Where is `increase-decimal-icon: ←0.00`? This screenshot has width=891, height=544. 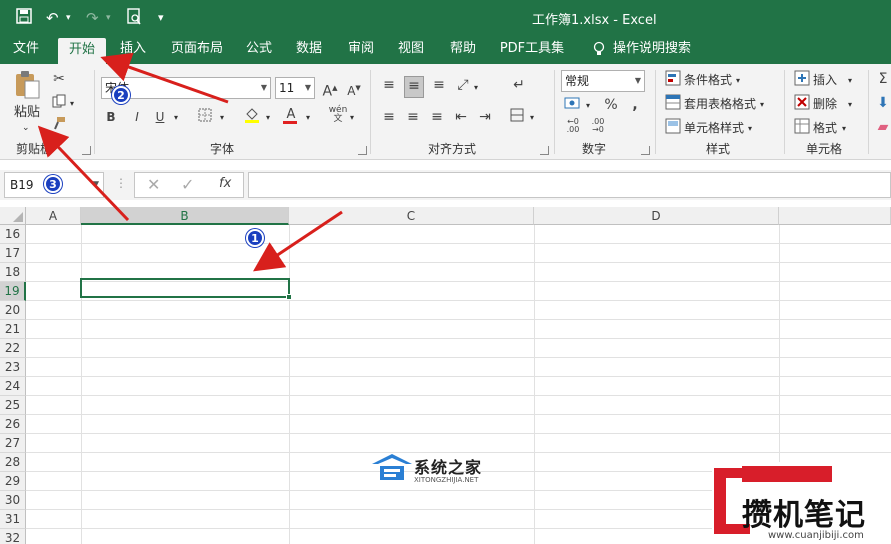
increase-decimal-icon: ←0.00 is located at coordinates (573, 126).